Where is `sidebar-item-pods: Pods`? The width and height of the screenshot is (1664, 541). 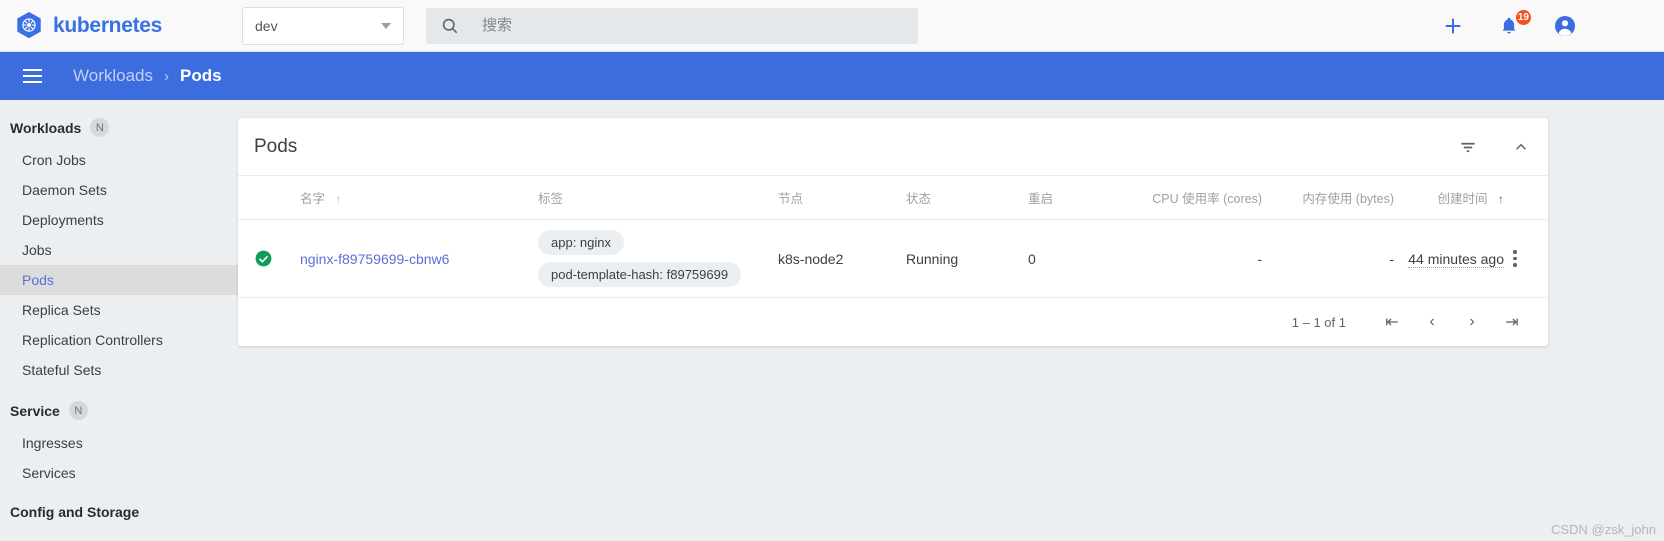 sidebar-item-pods: Pods is located at coordinates (119, 280).